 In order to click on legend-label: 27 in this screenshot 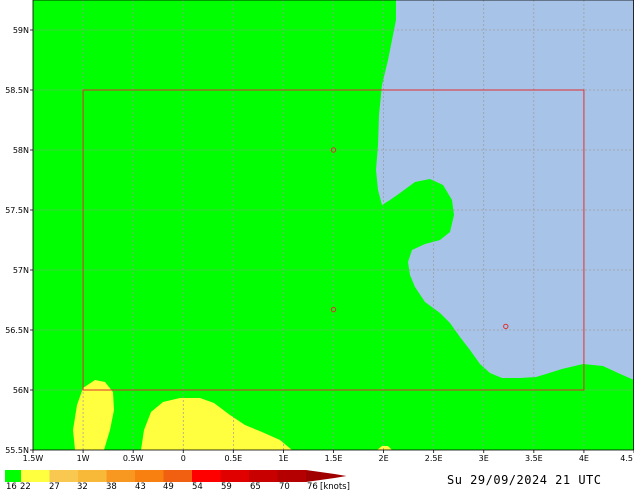, I will do `click(54, 486)`.